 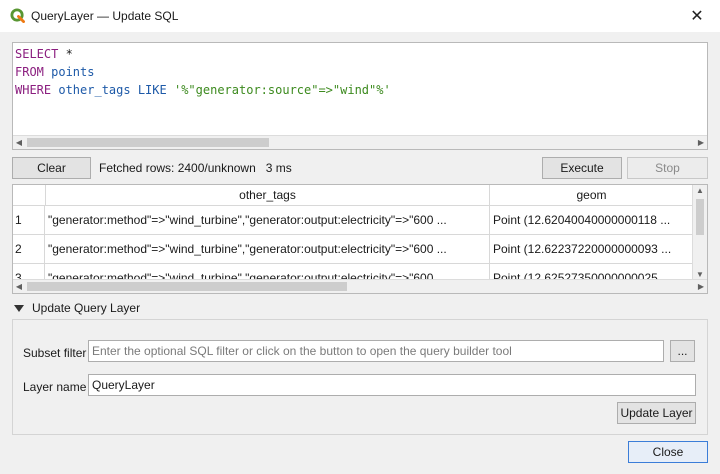 I want to click on qgis-logo-icon, so click(x=17, y=15).